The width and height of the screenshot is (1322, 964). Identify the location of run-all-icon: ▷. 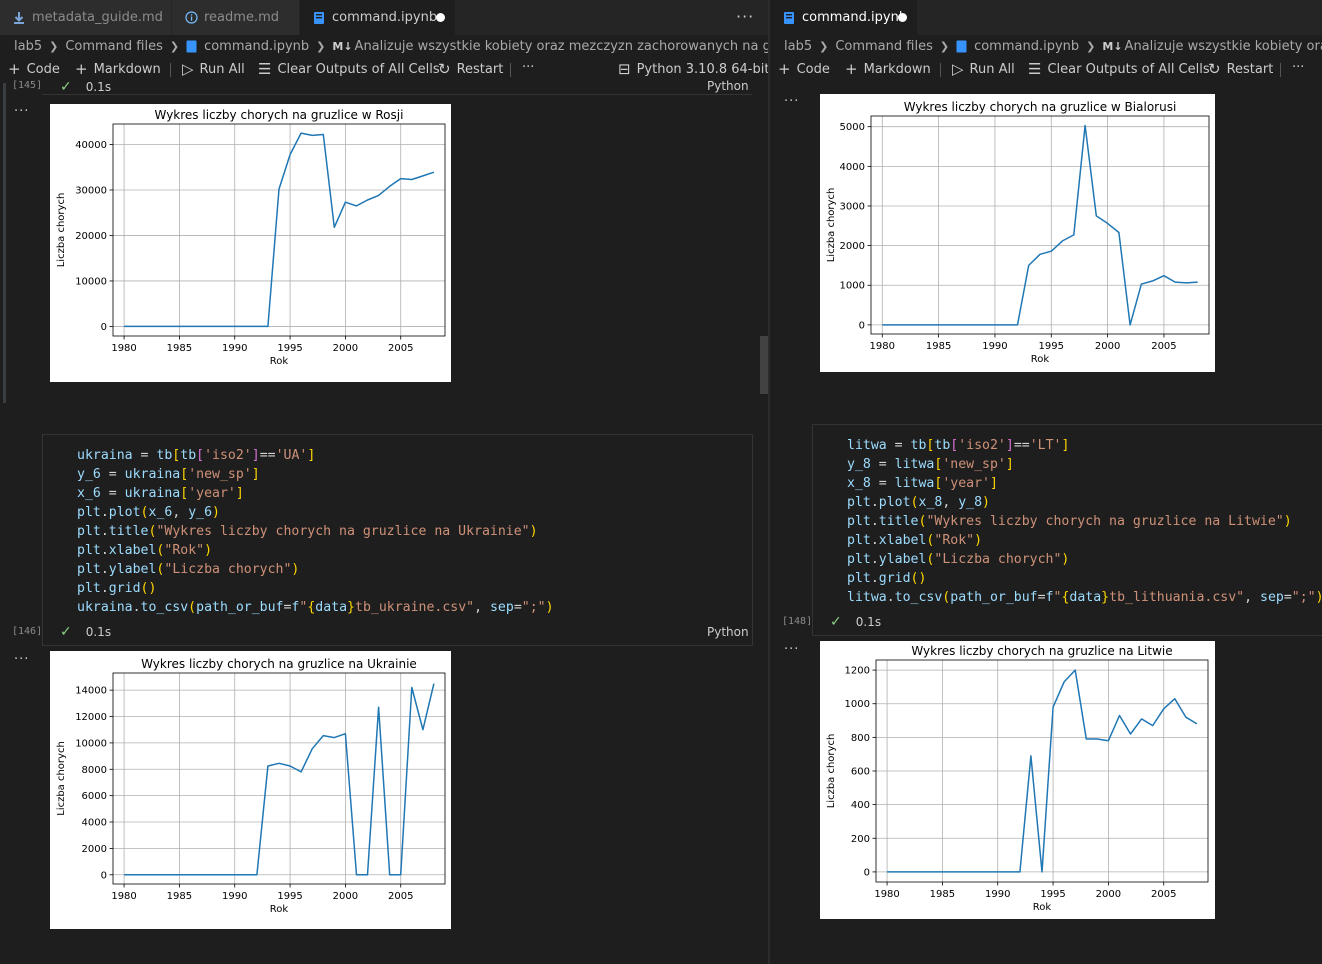
(188, 69).